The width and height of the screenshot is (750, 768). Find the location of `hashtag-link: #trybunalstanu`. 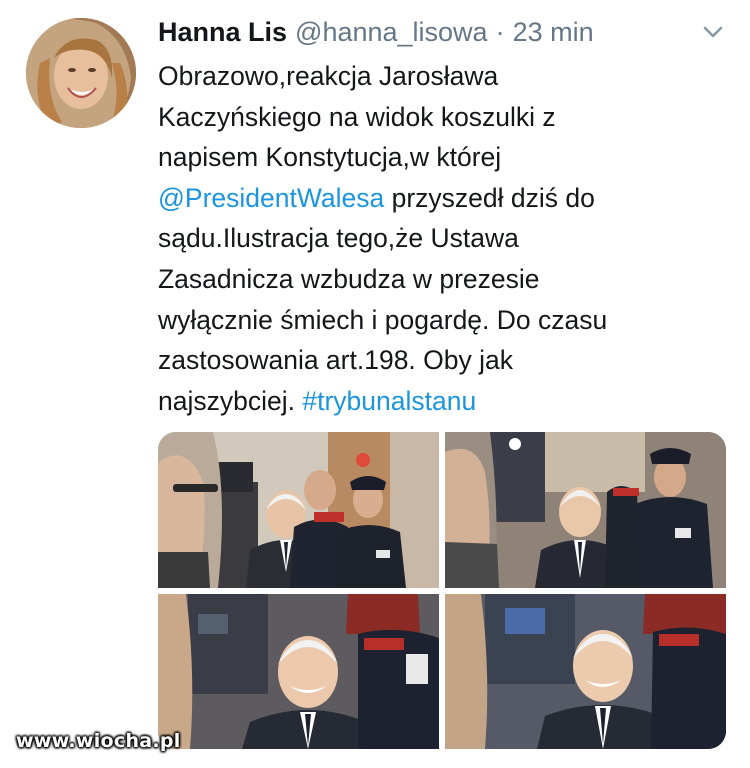

hashtag-link: #trybunalstanu is located at coordinates (389, 401).